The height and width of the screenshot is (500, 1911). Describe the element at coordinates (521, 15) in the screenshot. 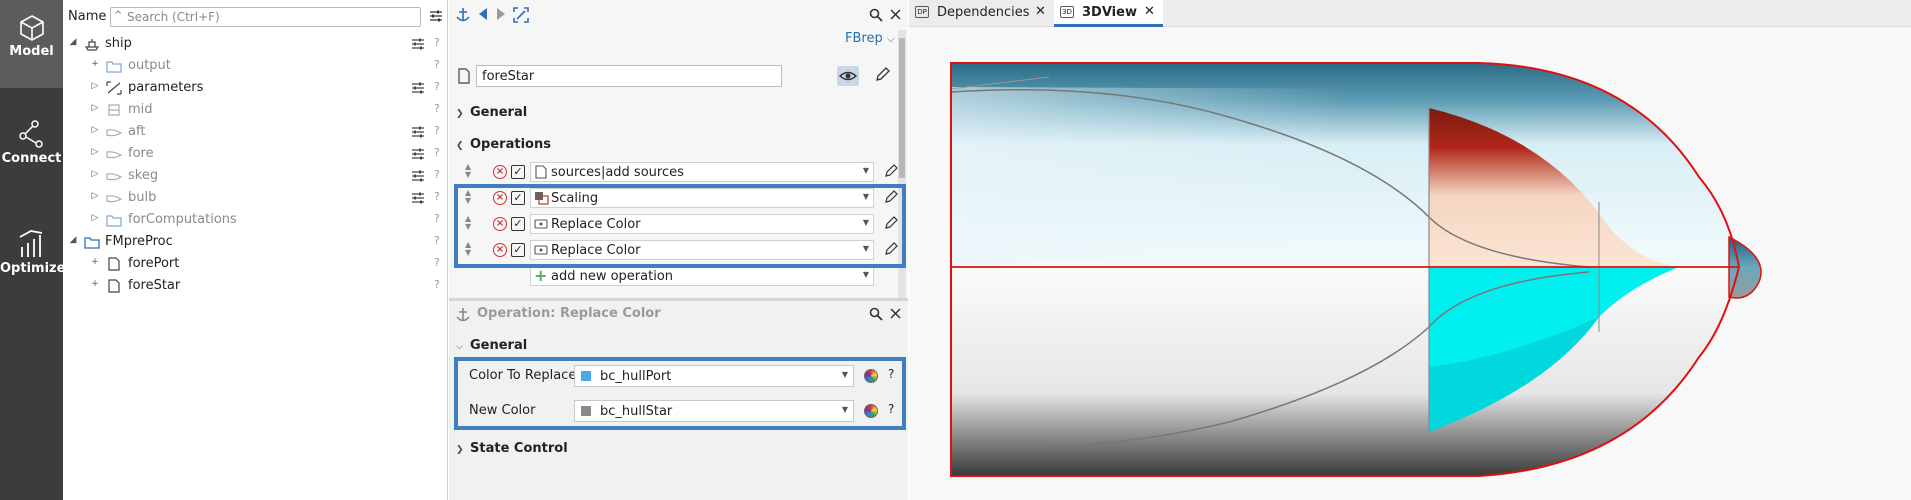

I see `fit-view-icon` at that location.